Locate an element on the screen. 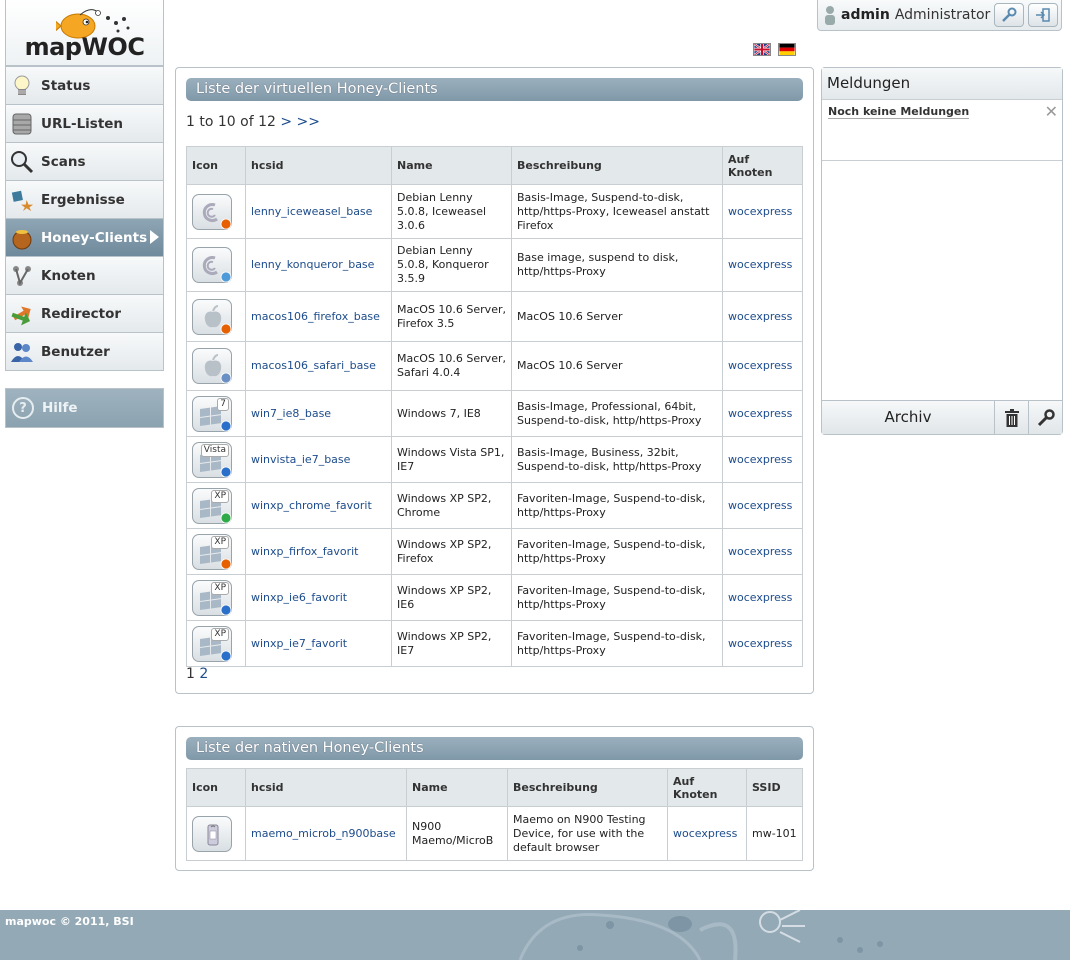 This screenshot has height=960, width=1070. message-settings-button is located at coordinates (1045, 417).